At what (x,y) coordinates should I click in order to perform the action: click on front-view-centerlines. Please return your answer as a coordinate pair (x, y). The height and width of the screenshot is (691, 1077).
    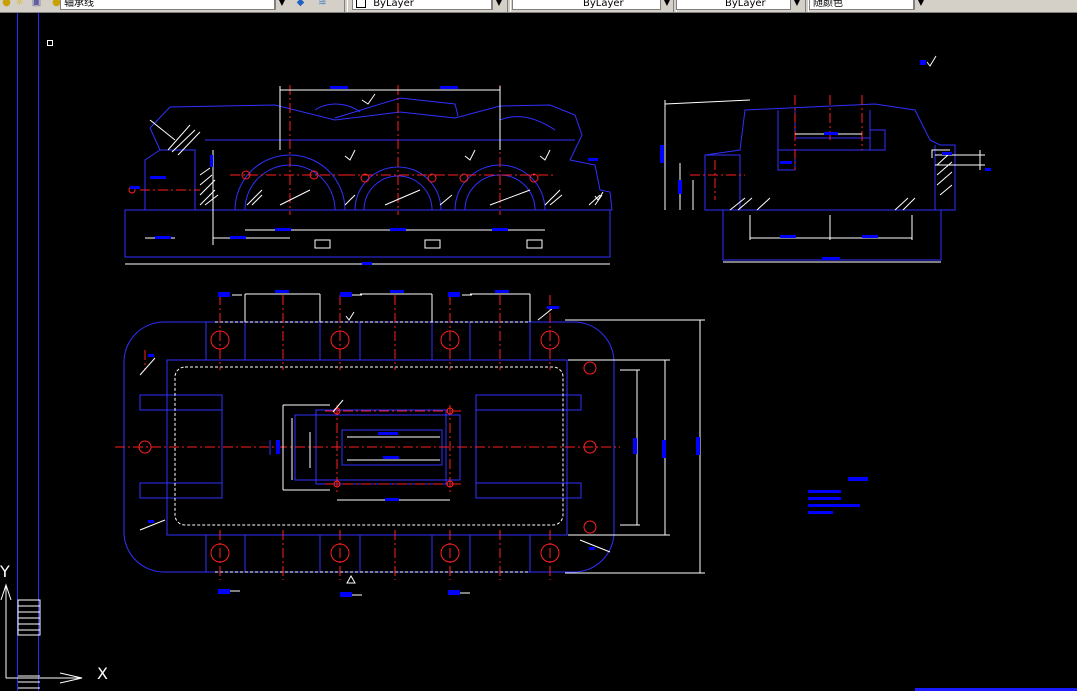
    Looking at the image, I should click on (347, 150).